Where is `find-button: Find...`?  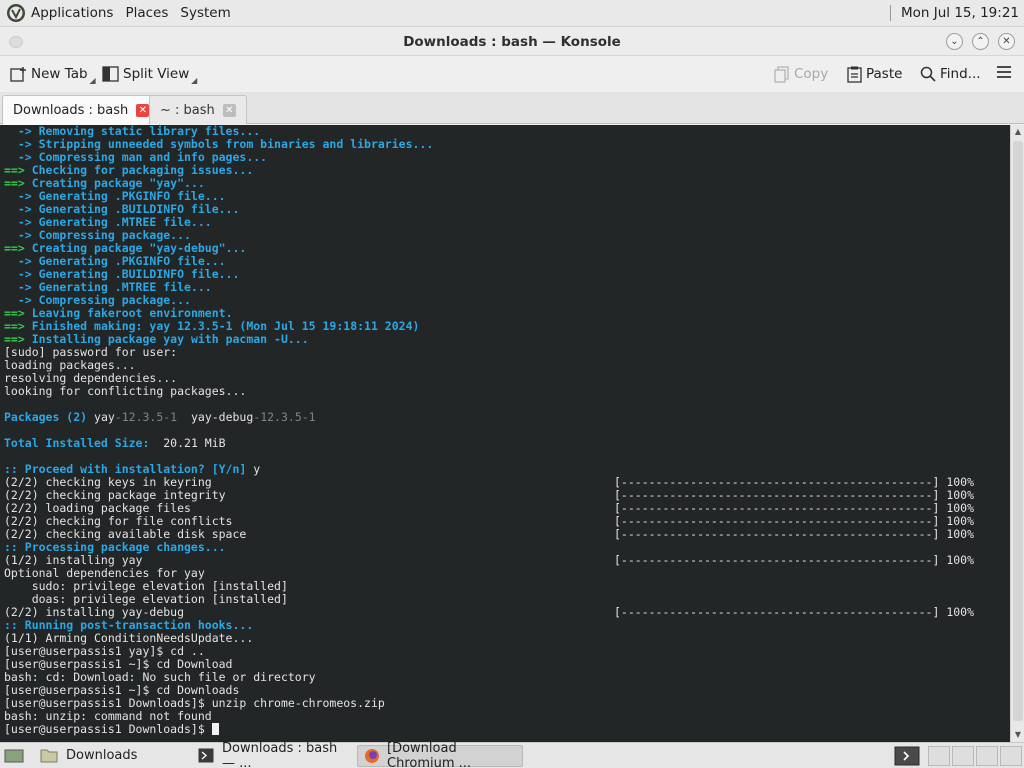 find-button: Find... is located at coordinates (950, 74).